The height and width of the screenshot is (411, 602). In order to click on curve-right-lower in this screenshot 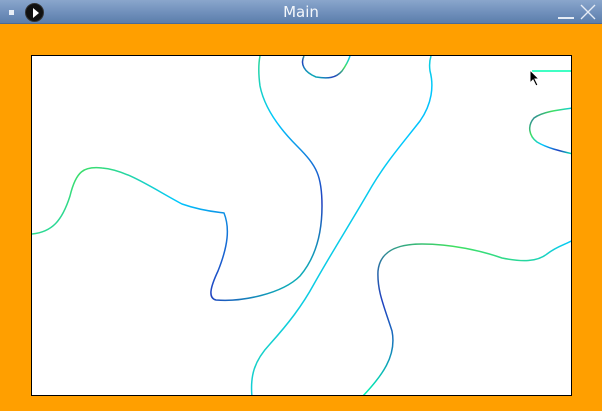, I will do `click(466, 317)`.